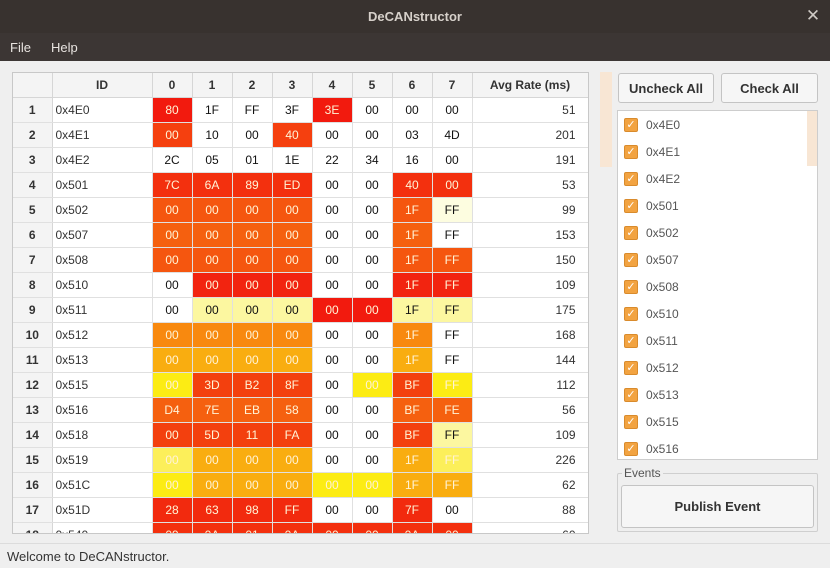 The height and width of the screenshot is (568, 830). Describe the element at coordinates (300, 360) in the screenshot. I see `table-row: 11 0x513 00 00 00 00 00 00 1F FF 144` at that location.